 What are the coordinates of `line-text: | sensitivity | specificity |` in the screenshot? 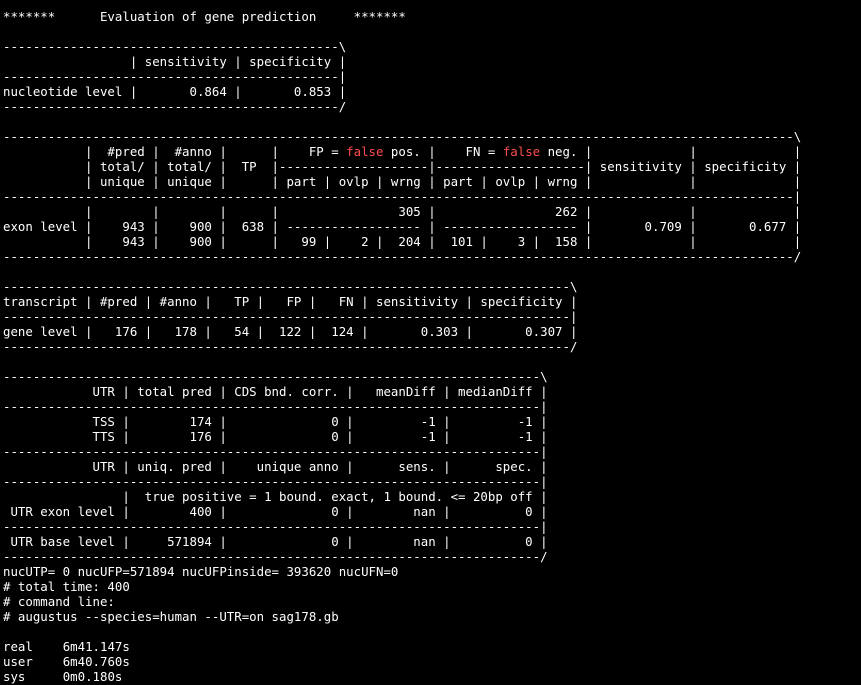 It's located at (175, 61).